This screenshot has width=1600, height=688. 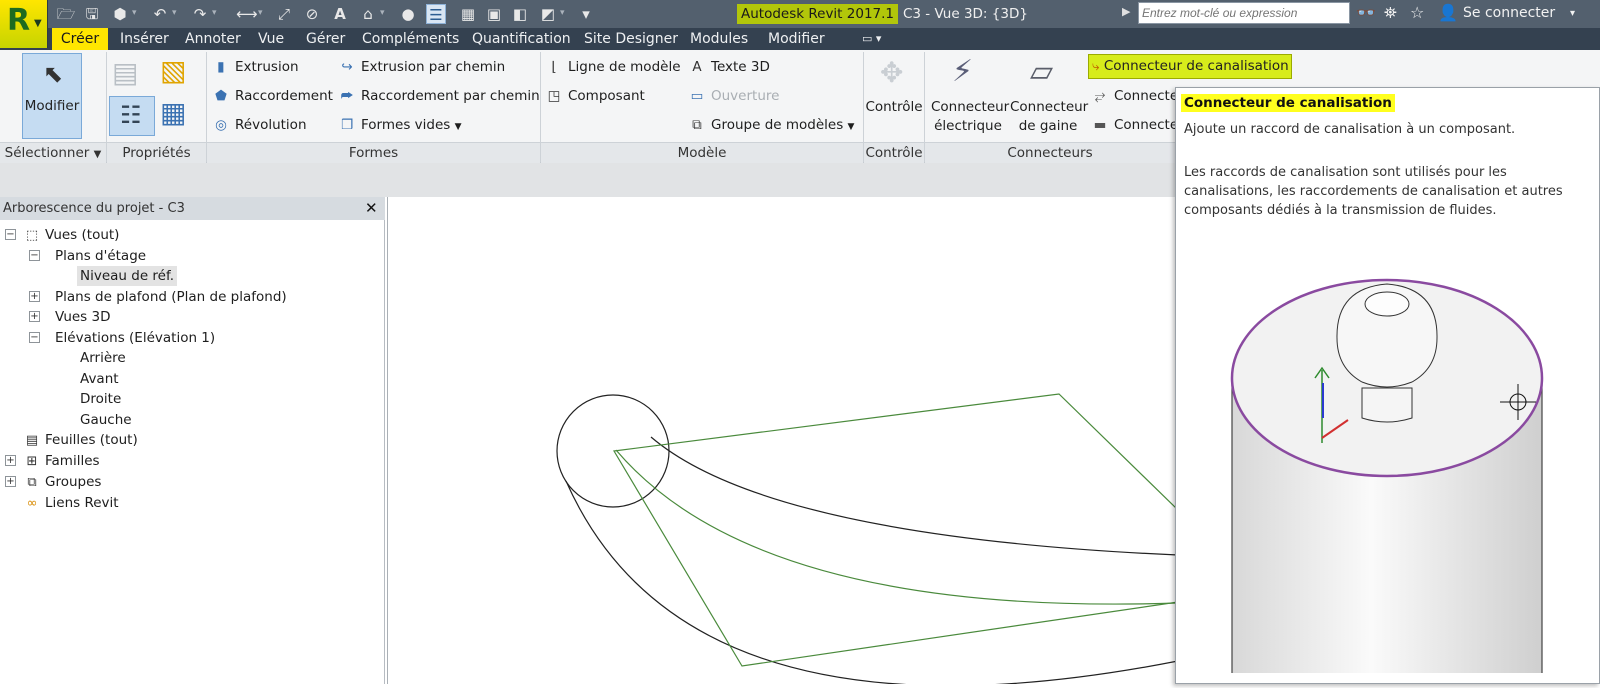 What do you see at coordinates (171, 297) in the screenshot?
I see `tree-item-plans-plafond: Plans de plafond (Plan de plafond)` at bounding box center [171, 297].